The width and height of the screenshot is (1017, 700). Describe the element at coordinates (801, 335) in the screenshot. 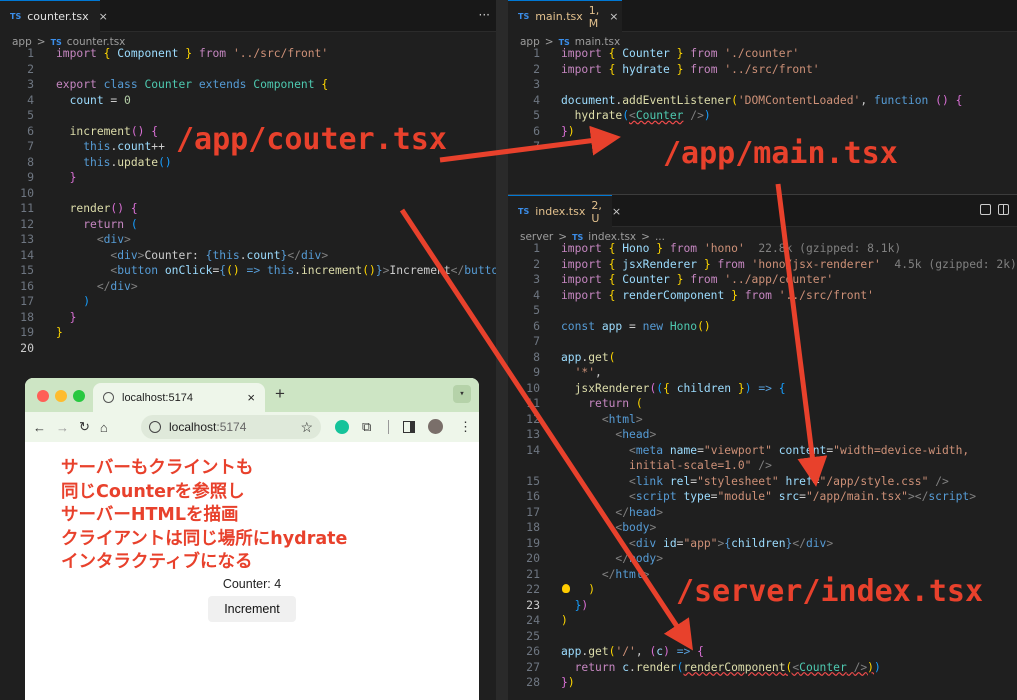

I see `arrow-main-to-script` at that location.